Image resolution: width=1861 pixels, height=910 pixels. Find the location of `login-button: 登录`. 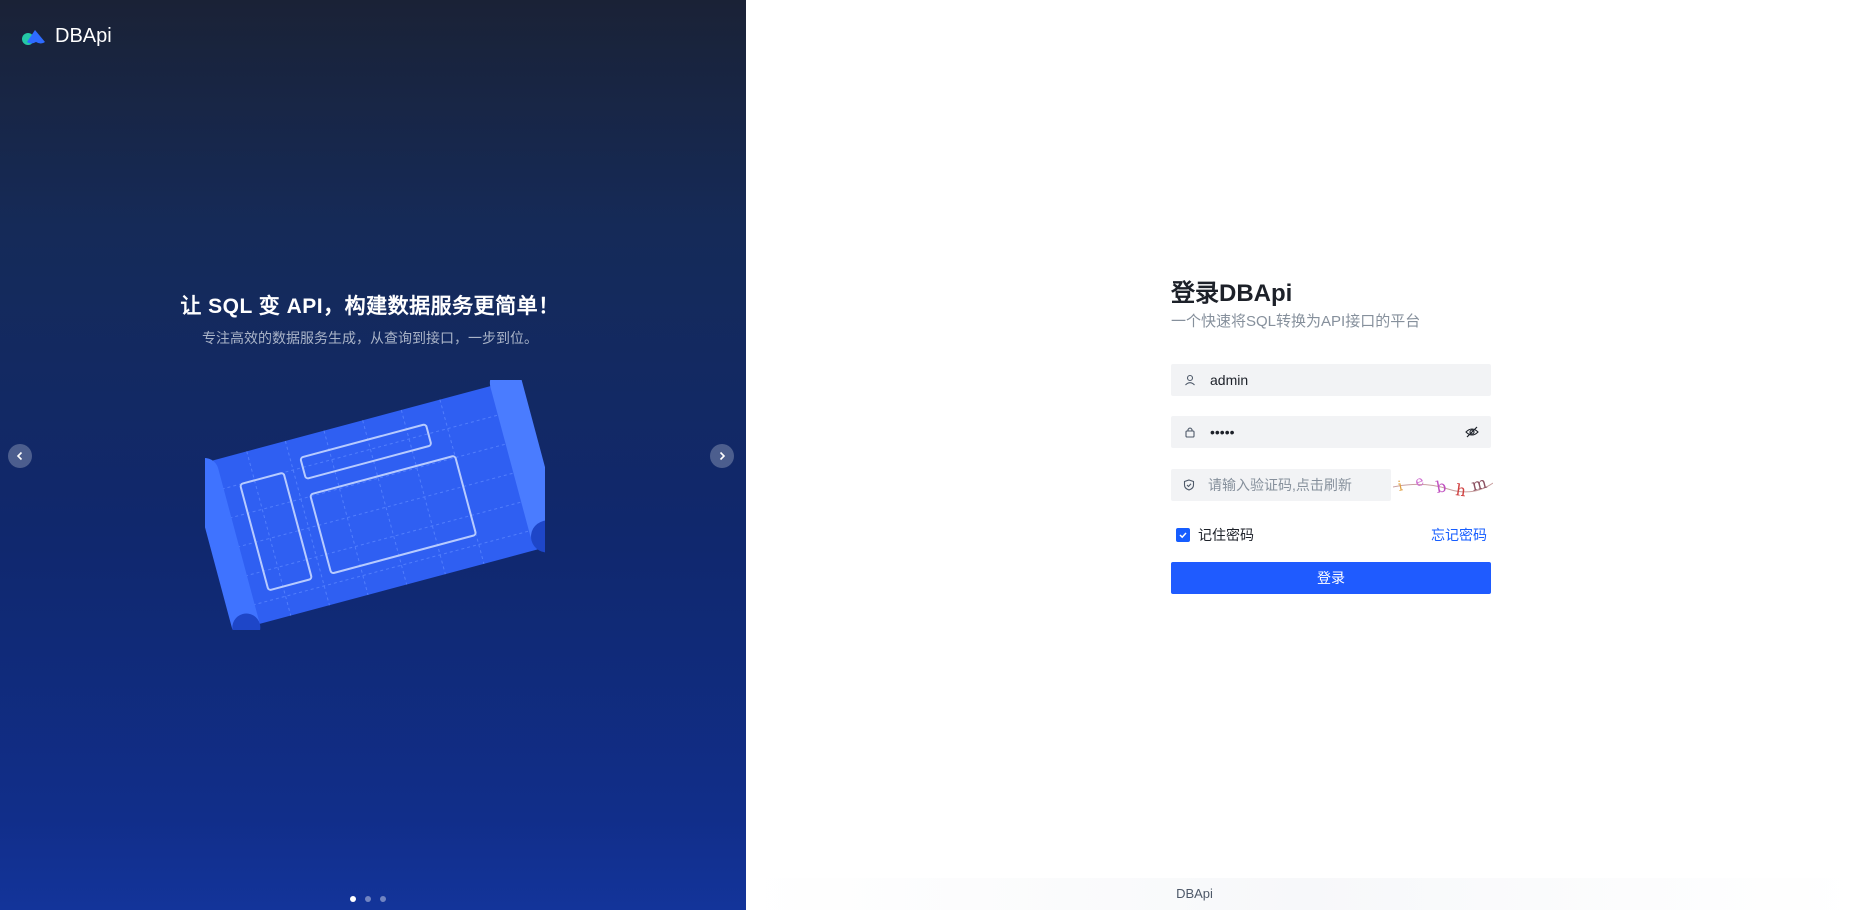

login-button: 登录 is located at coordinates (1331, 578).